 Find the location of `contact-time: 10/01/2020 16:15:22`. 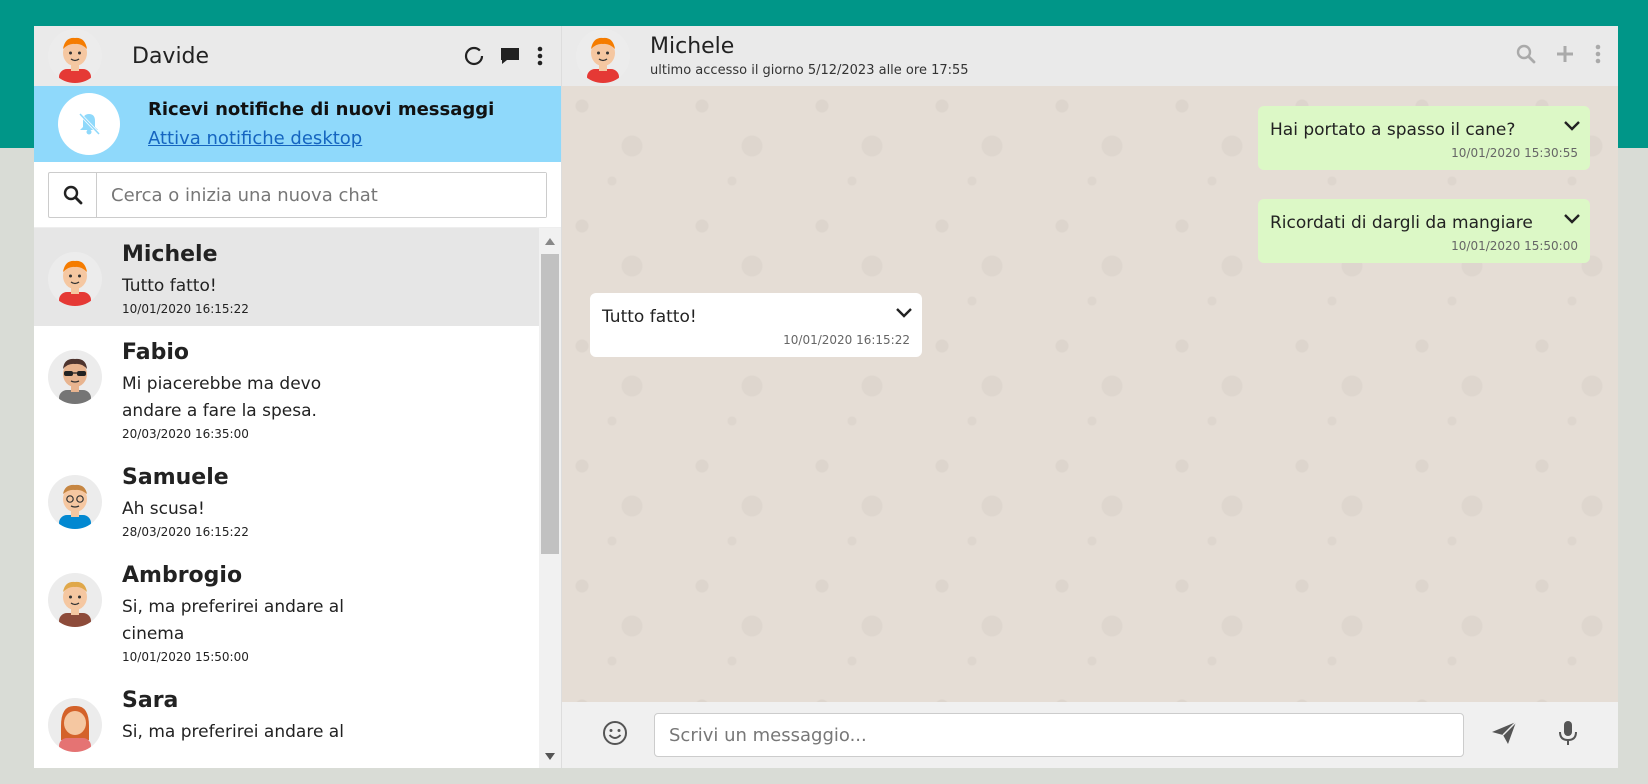

contact-time: 10/01/2020 16:15:22 is located at coordinates (185, 309).